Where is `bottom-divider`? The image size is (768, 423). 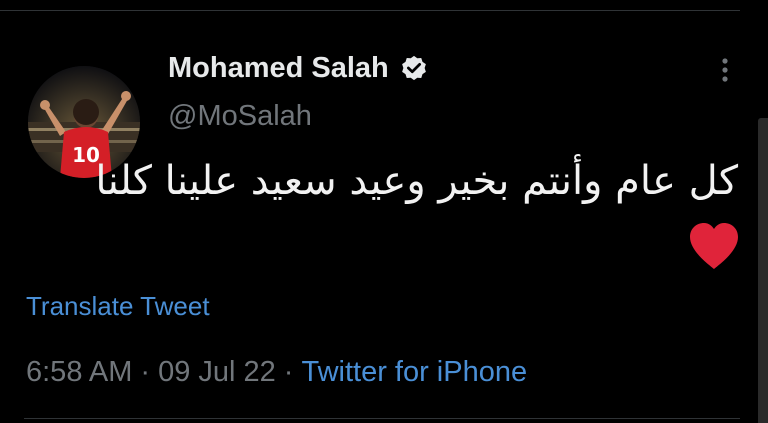
bottom-divider is located at coordinates (382, 418).